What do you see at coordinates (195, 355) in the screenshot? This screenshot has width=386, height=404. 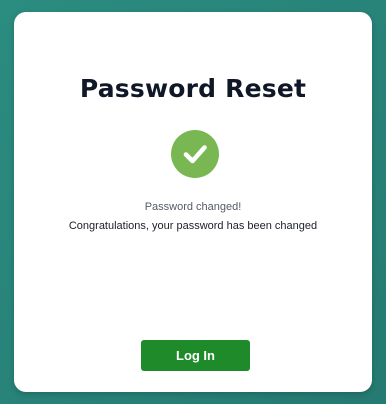 I see `login-button: Log In` at bounding box center [195, 355].